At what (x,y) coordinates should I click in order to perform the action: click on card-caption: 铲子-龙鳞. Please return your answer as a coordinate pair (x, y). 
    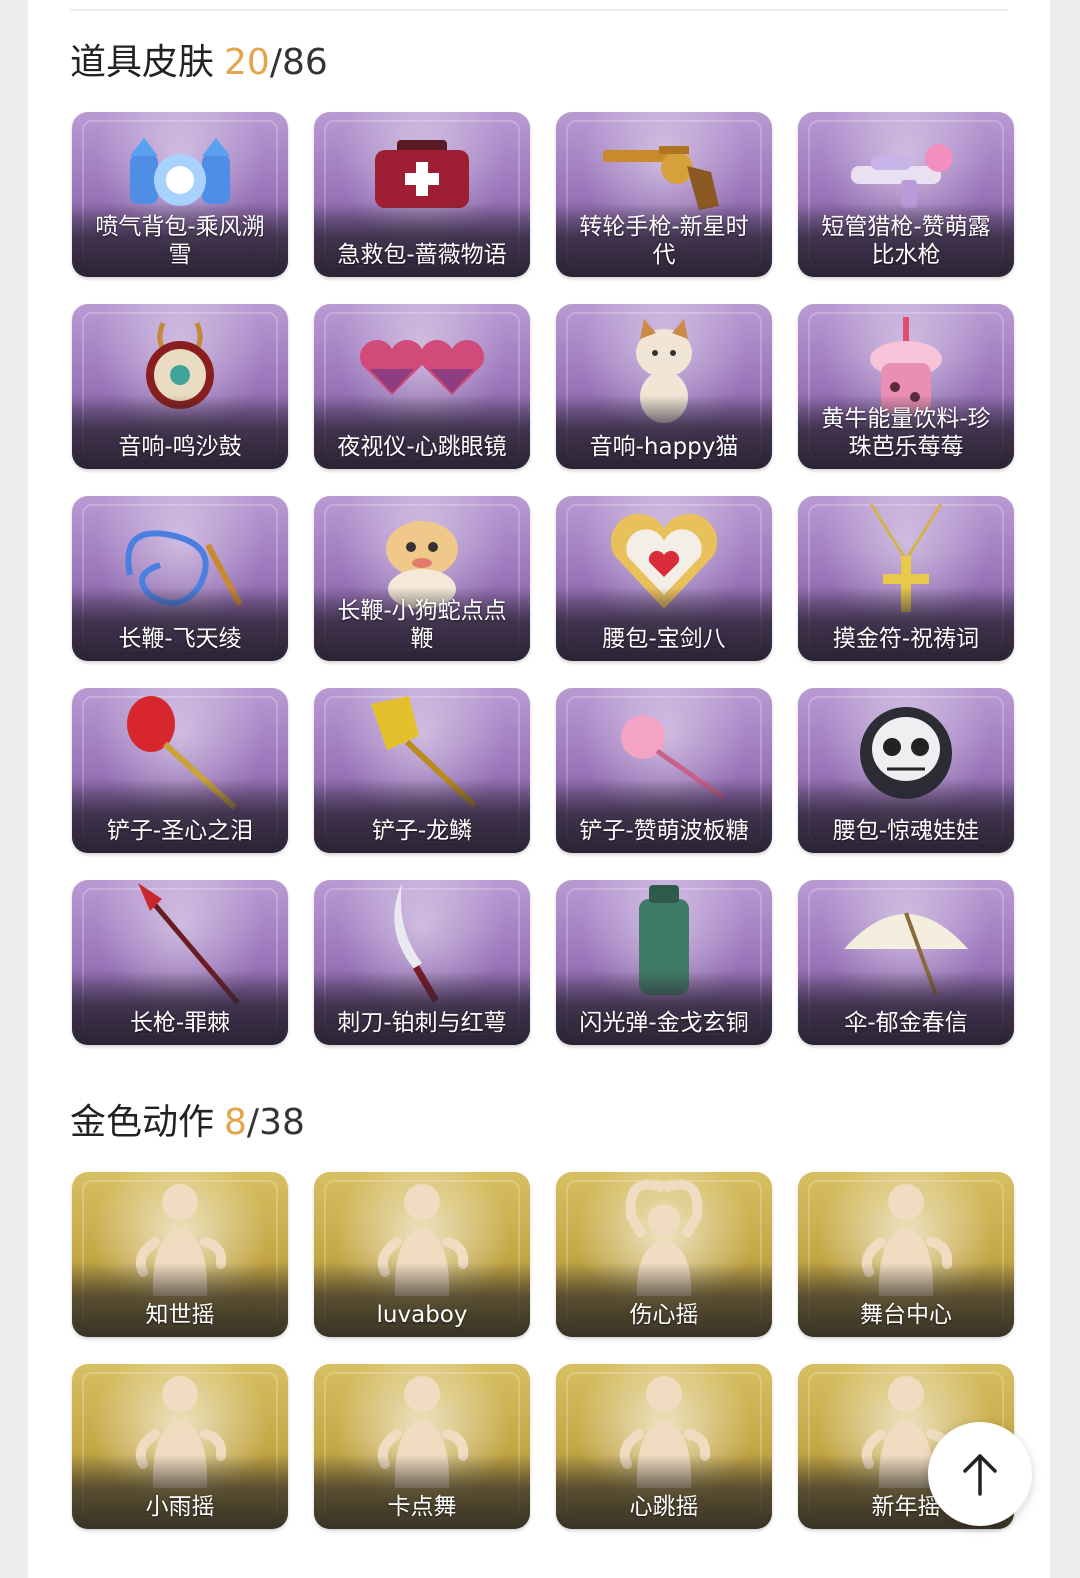
    Looking at the image, I should click on (422, 816).